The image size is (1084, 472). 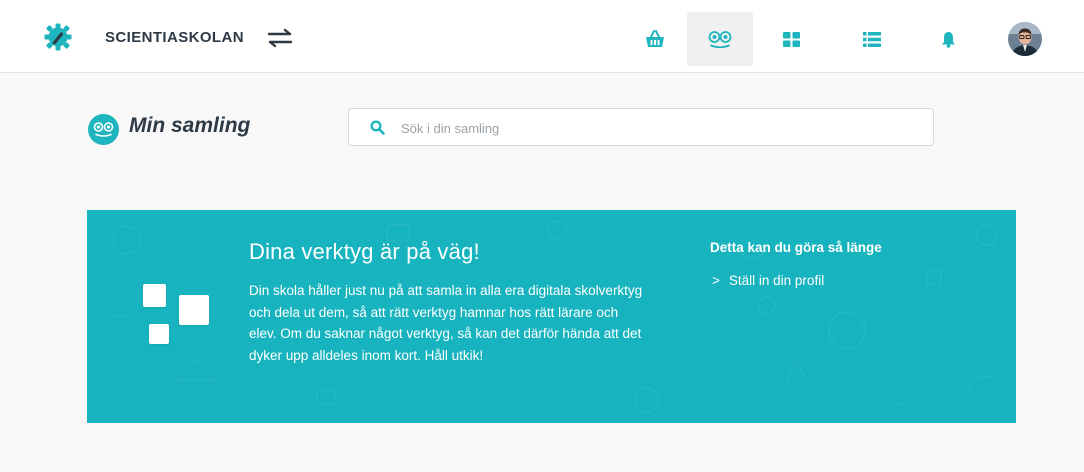 I want to click on banner-side-title: Detta kan du göra så länge, so click(x=796, y=247).